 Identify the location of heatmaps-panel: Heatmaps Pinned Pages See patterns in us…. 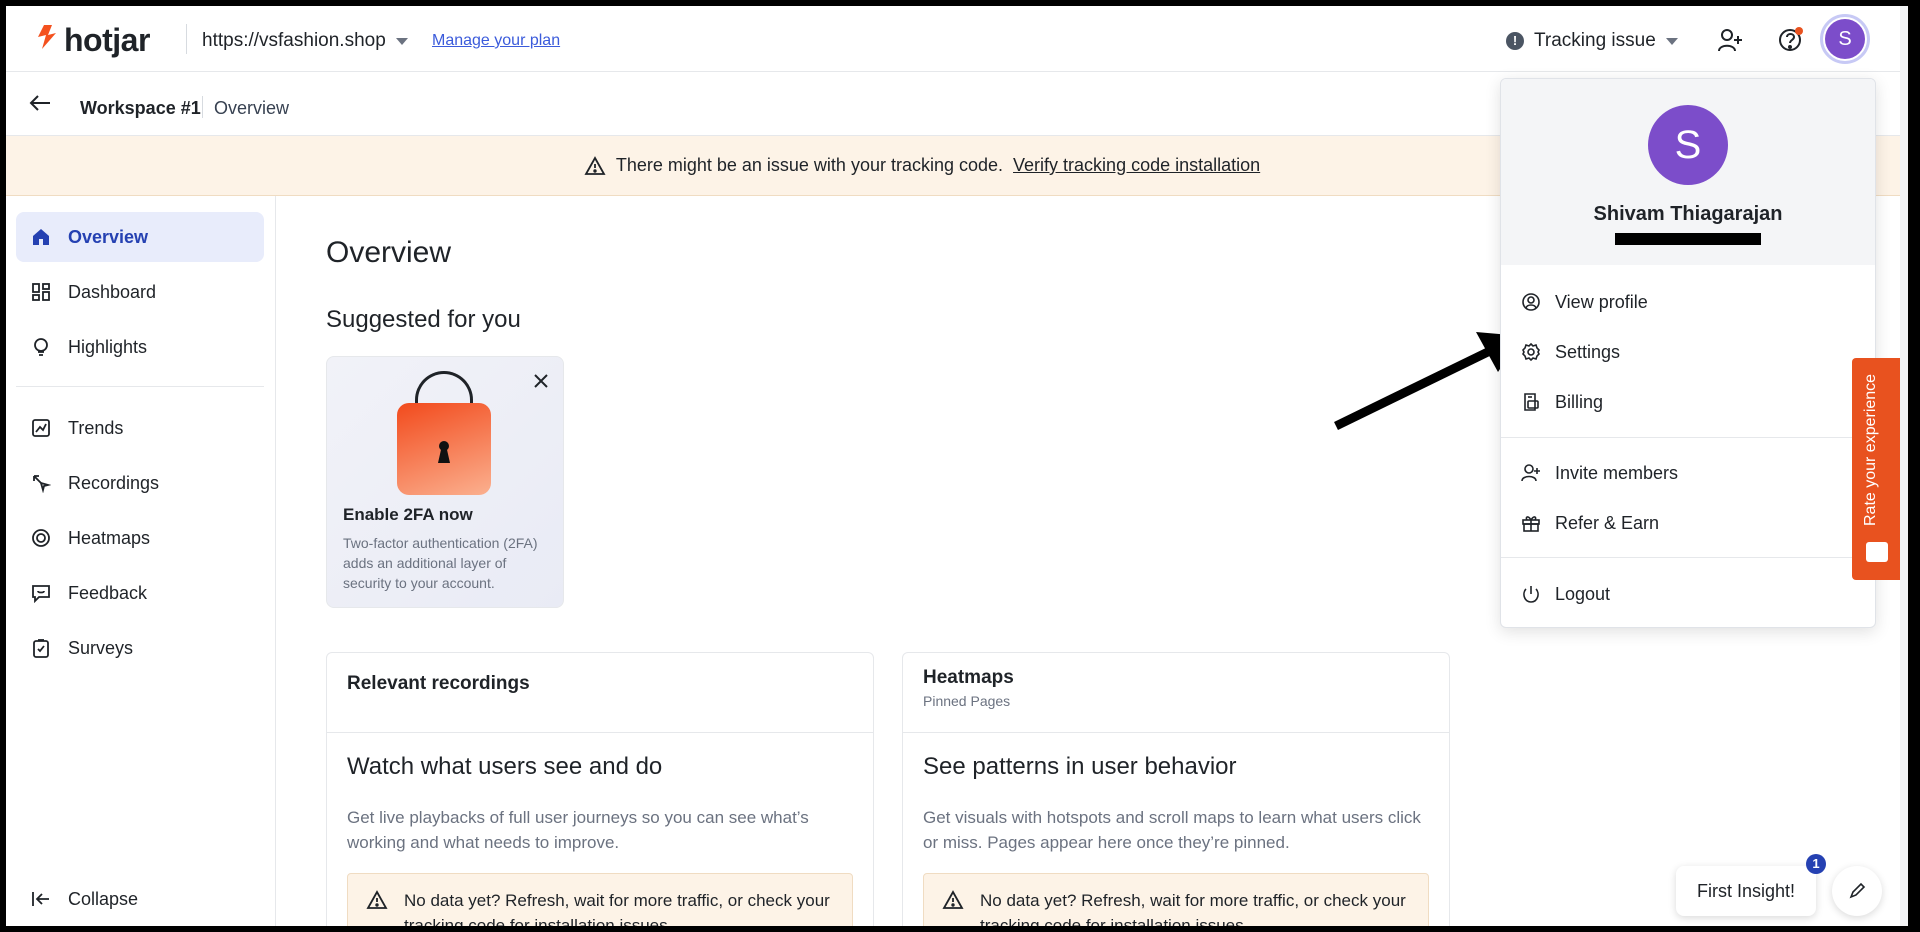
(1176, 789).